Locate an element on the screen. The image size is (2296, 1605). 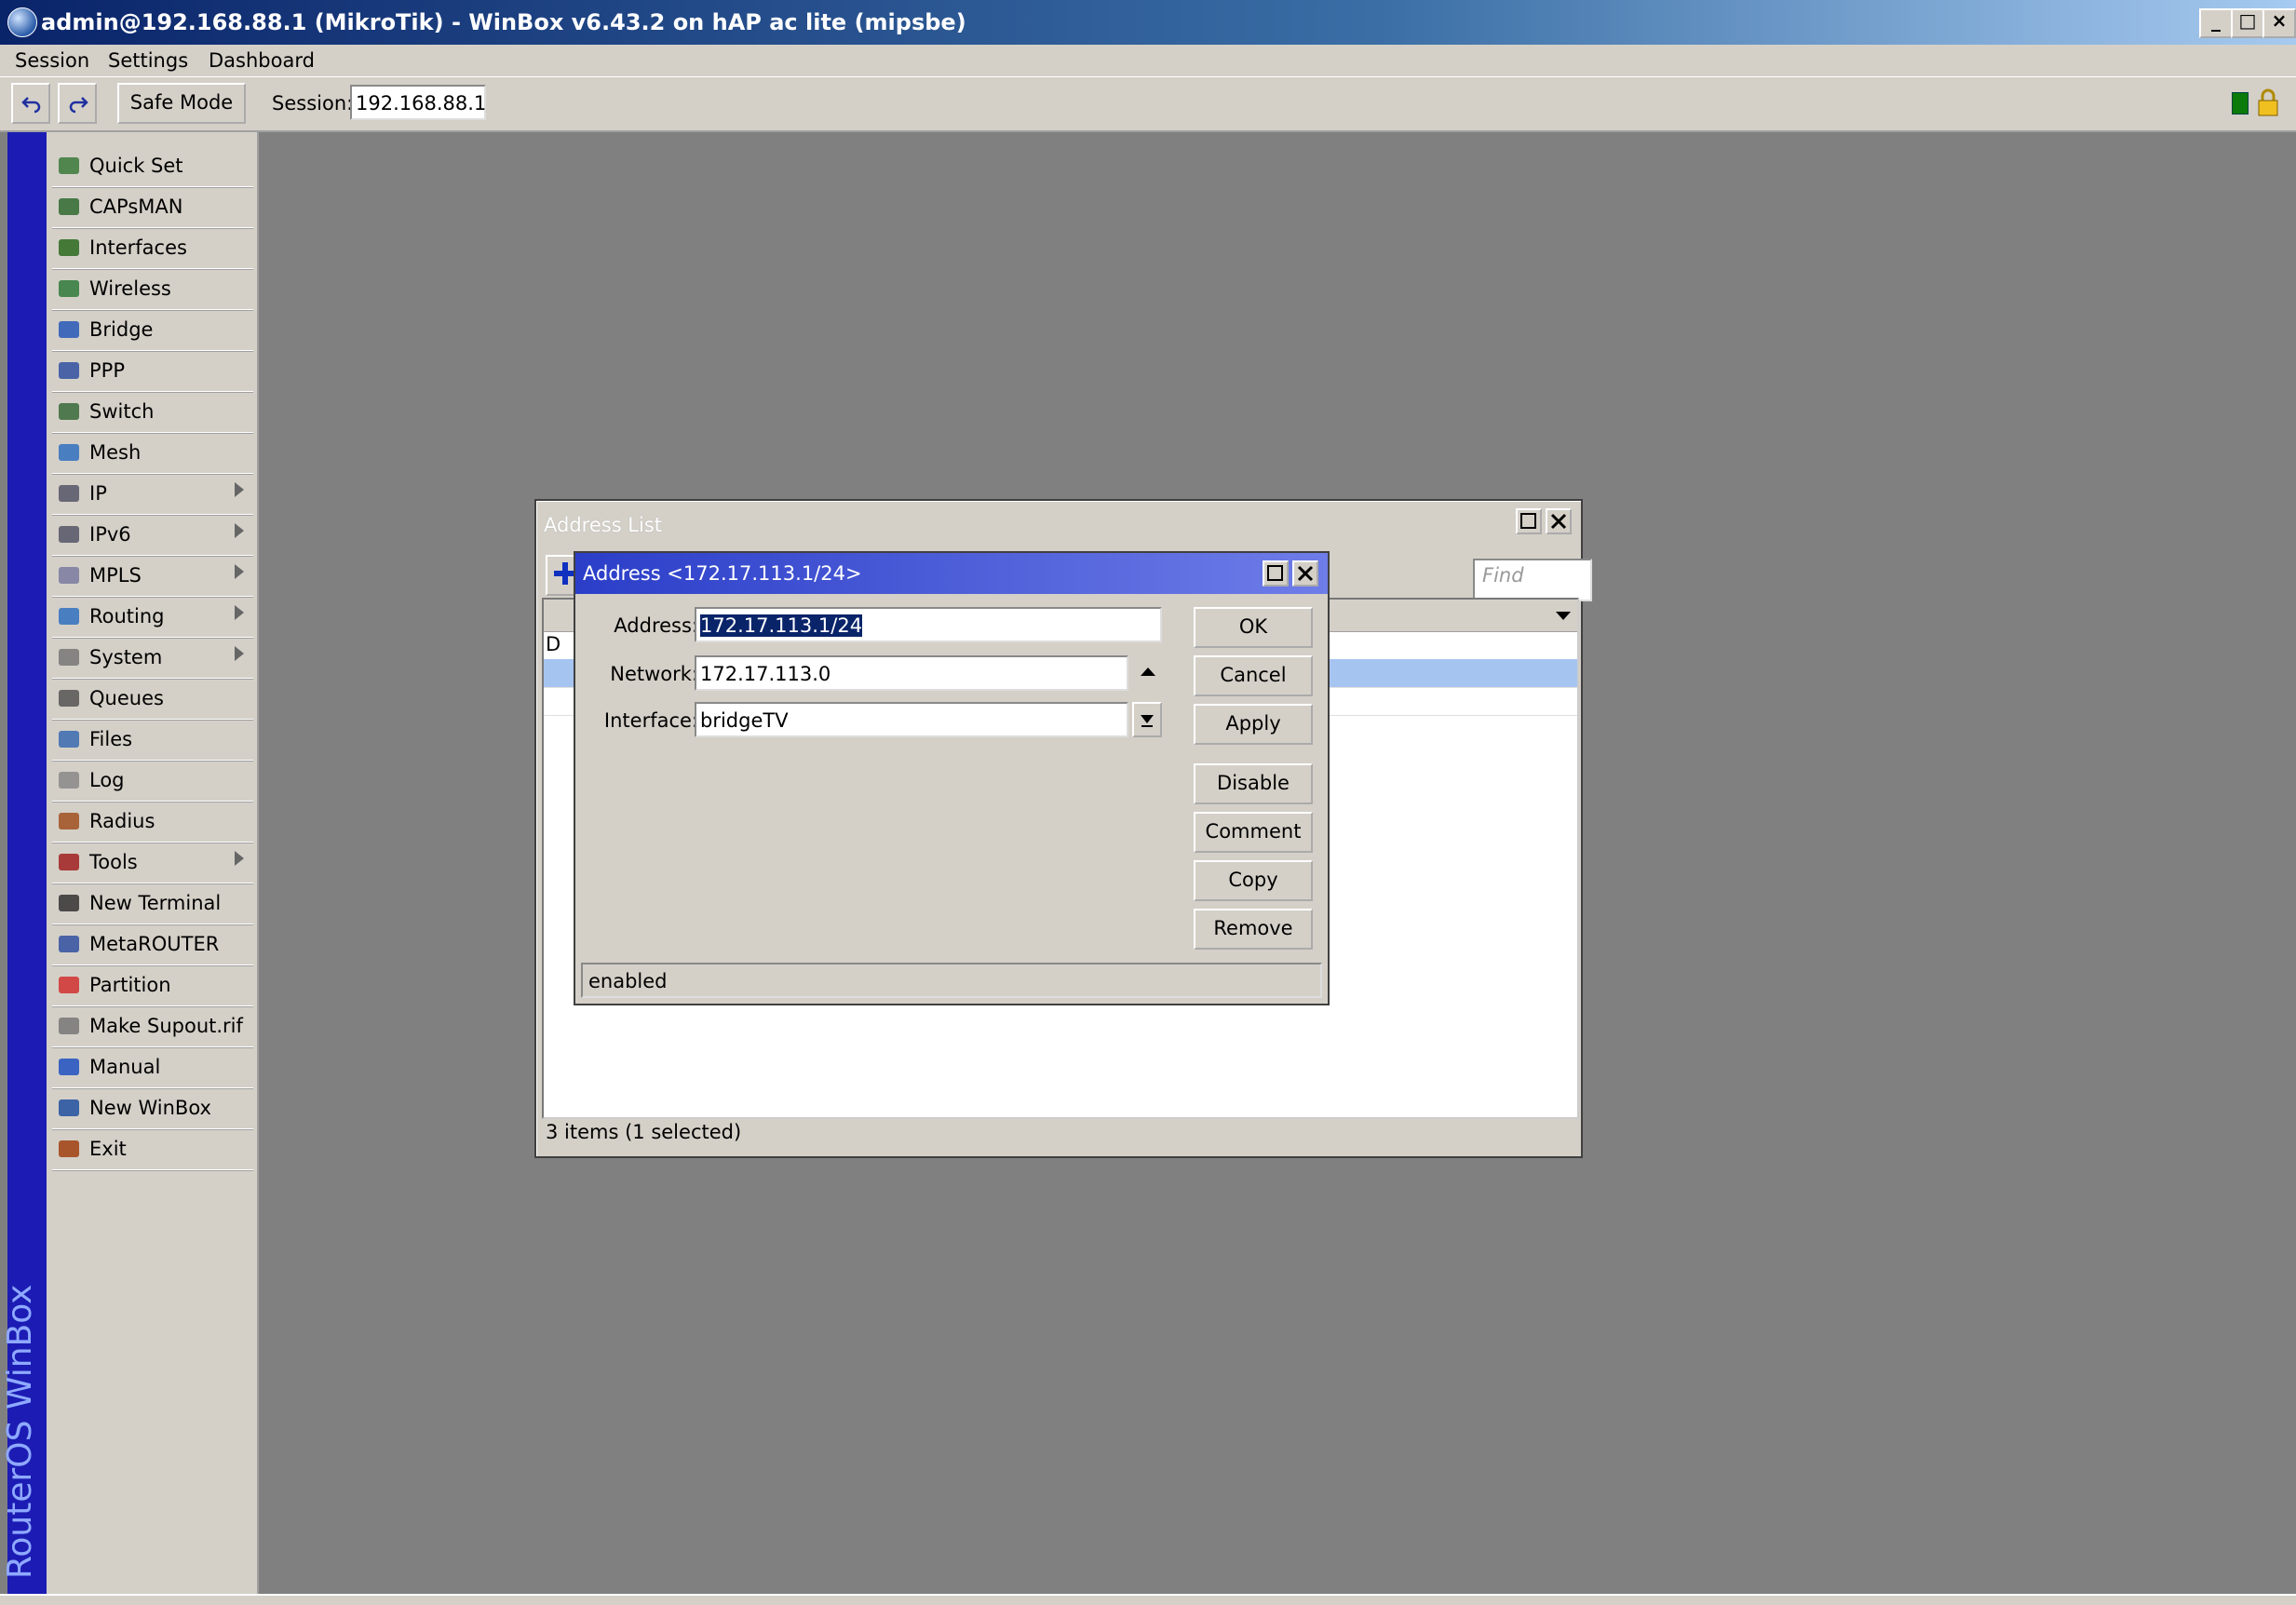
sidebar-item-label: New Terminal is located at coordinates (156, 903).